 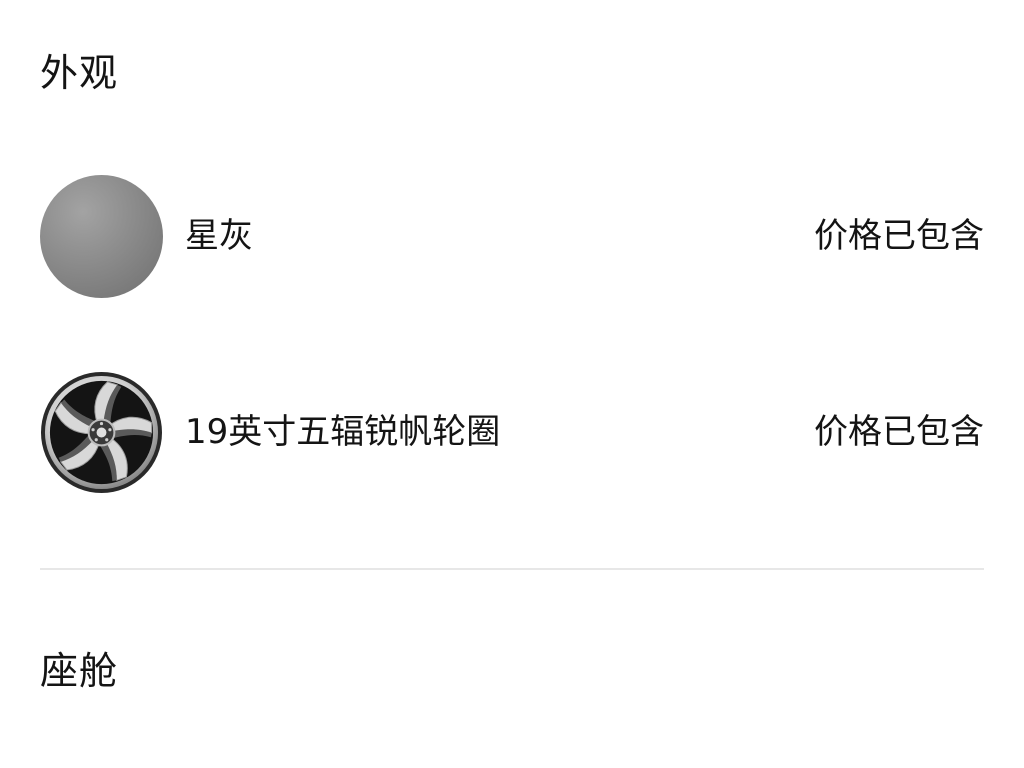 What do you see at coordinates (512, 432) in the screenshot?
I see `option-row-wheel: 19英寸五辐锐帆轮圈 价格已包含` at bounding box center [512, 432].